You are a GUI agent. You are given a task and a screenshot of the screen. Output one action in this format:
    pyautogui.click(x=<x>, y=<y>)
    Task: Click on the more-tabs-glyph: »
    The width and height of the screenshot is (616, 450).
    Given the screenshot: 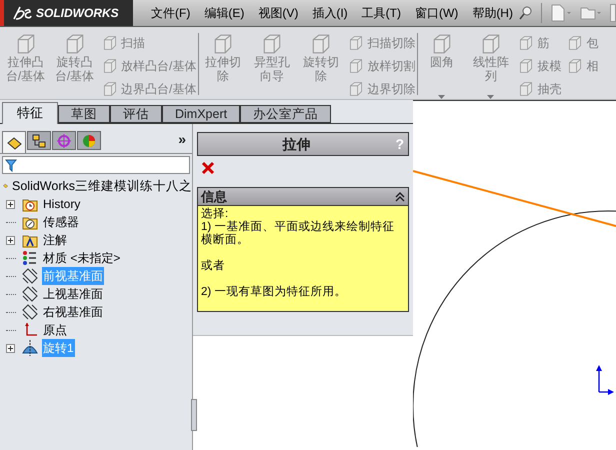 What is the action you would take?
    pyautogui.click(x=184, y=139)
    